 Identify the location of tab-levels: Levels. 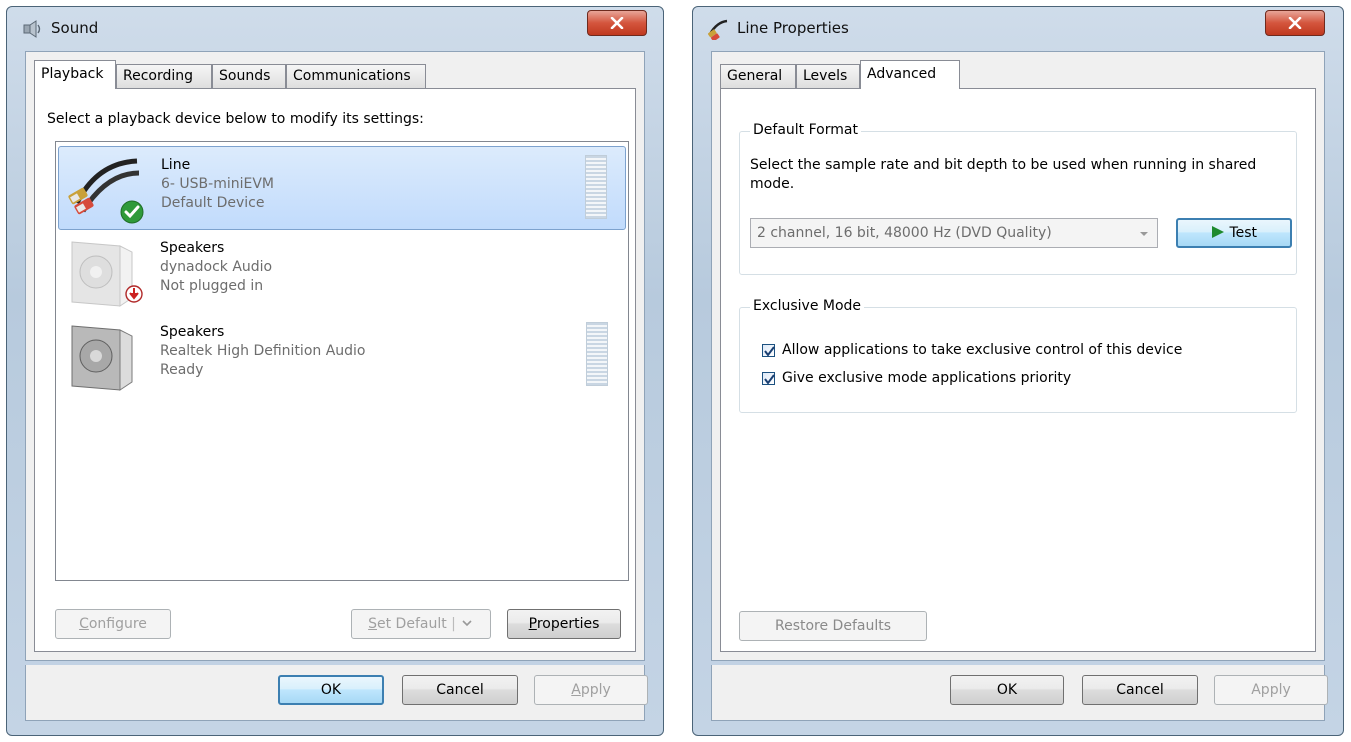
(828, 76).